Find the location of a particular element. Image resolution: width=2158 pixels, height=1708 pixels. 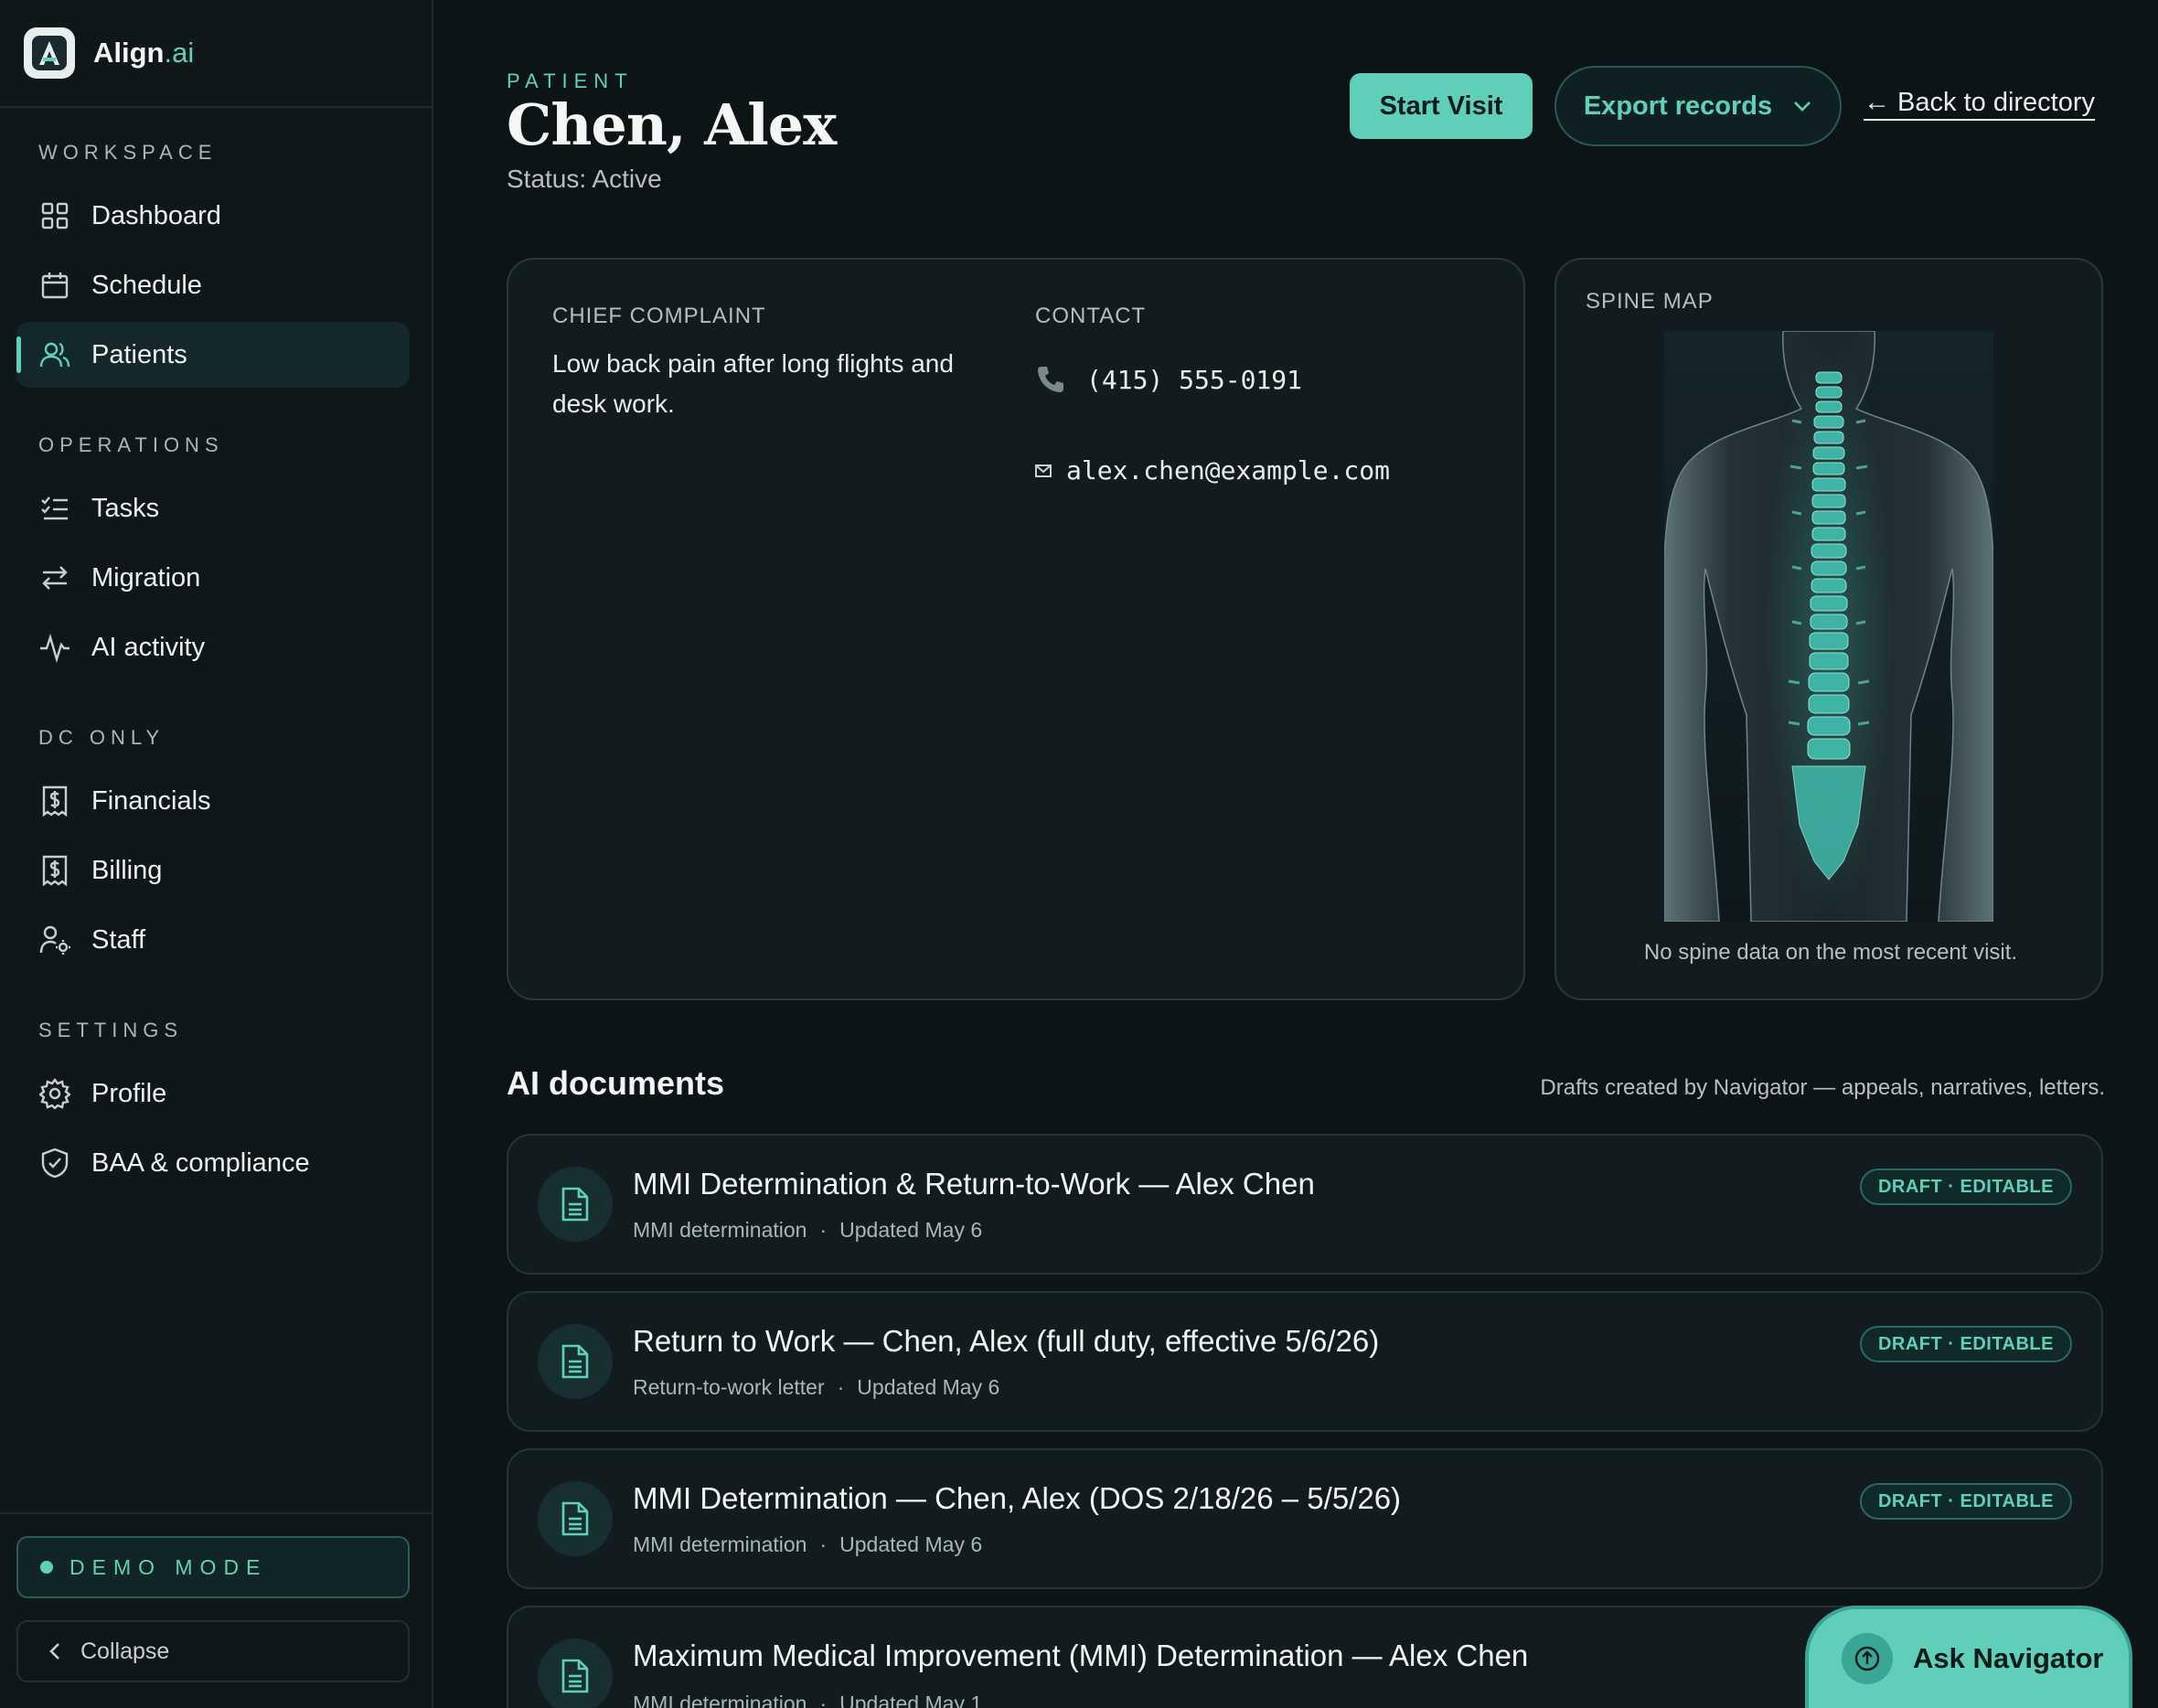

sidebar-item-dashboard: Dashboard is located at coordinates (213, 216).